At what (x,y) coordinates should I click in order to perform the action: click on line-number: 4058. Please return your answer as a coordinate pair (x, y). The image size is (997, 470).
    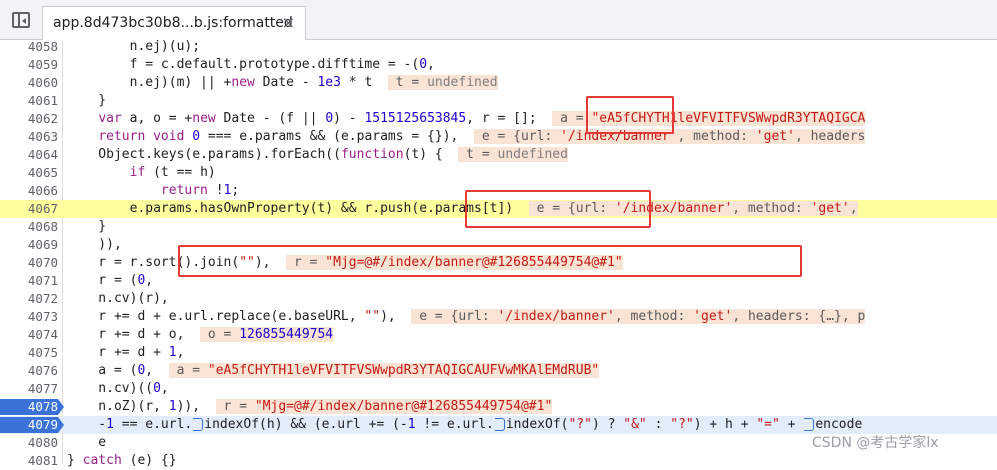
    Looking at the image, I should click on (29, 47).